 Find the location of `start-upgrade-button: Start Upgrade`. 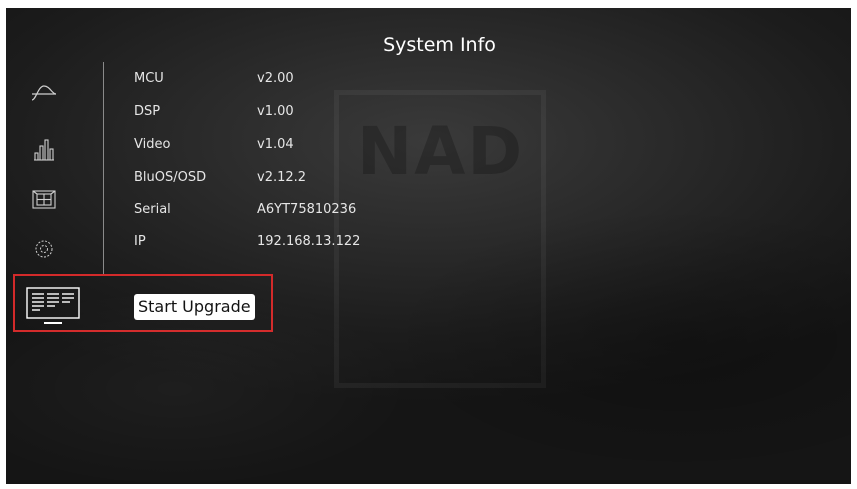

start-upgrade-button: Start Upgrade is located at coordinates (194, 307).